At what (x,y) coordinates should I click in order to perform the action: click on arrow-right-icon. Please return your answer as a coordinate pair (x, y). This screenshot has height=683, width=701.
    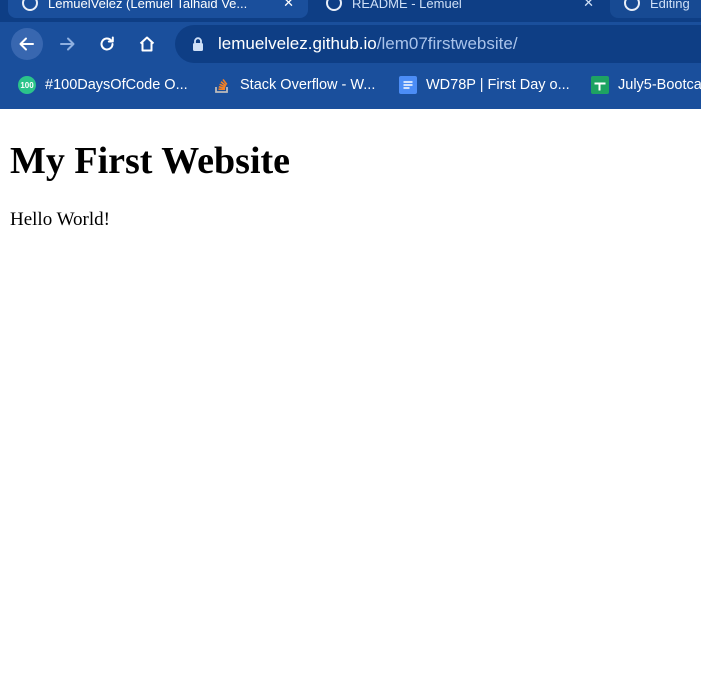
    Looking at the image, I should click on (67, 44).